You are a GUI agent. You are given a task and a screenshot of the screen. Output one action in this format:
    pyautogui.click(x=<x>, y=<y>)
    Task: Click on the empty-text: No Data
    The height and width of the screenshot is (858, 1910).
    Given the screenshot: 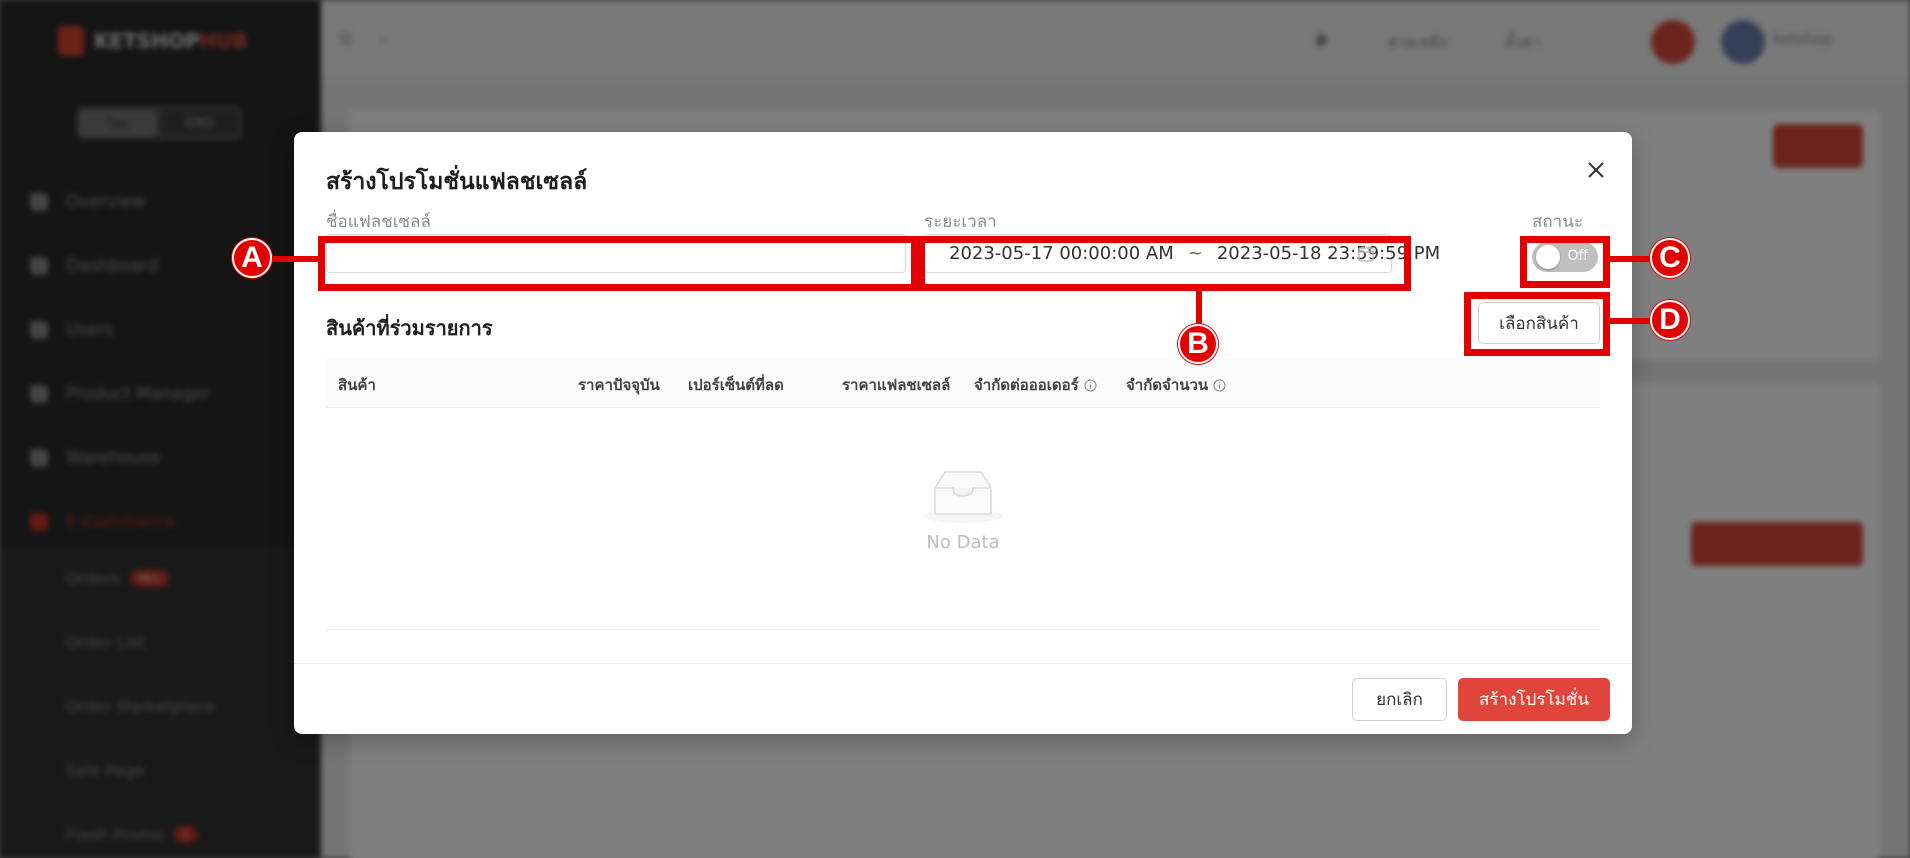 What is the action you would take?
    pyautogui.click(x=963, y=542)
    